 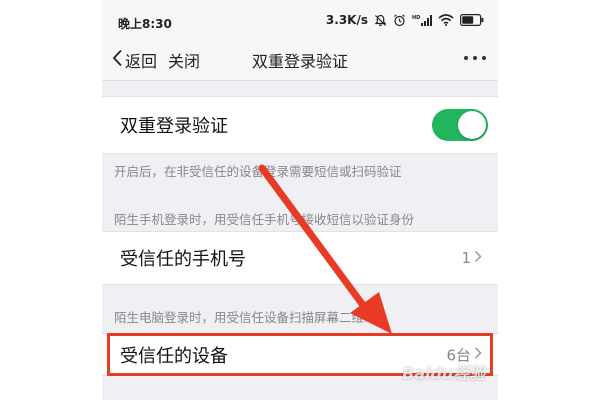 What do you see at coordinates (466, 258) in the screenshot?
I see `trusted-phone-count: 1` at bounding box center [466, 258].